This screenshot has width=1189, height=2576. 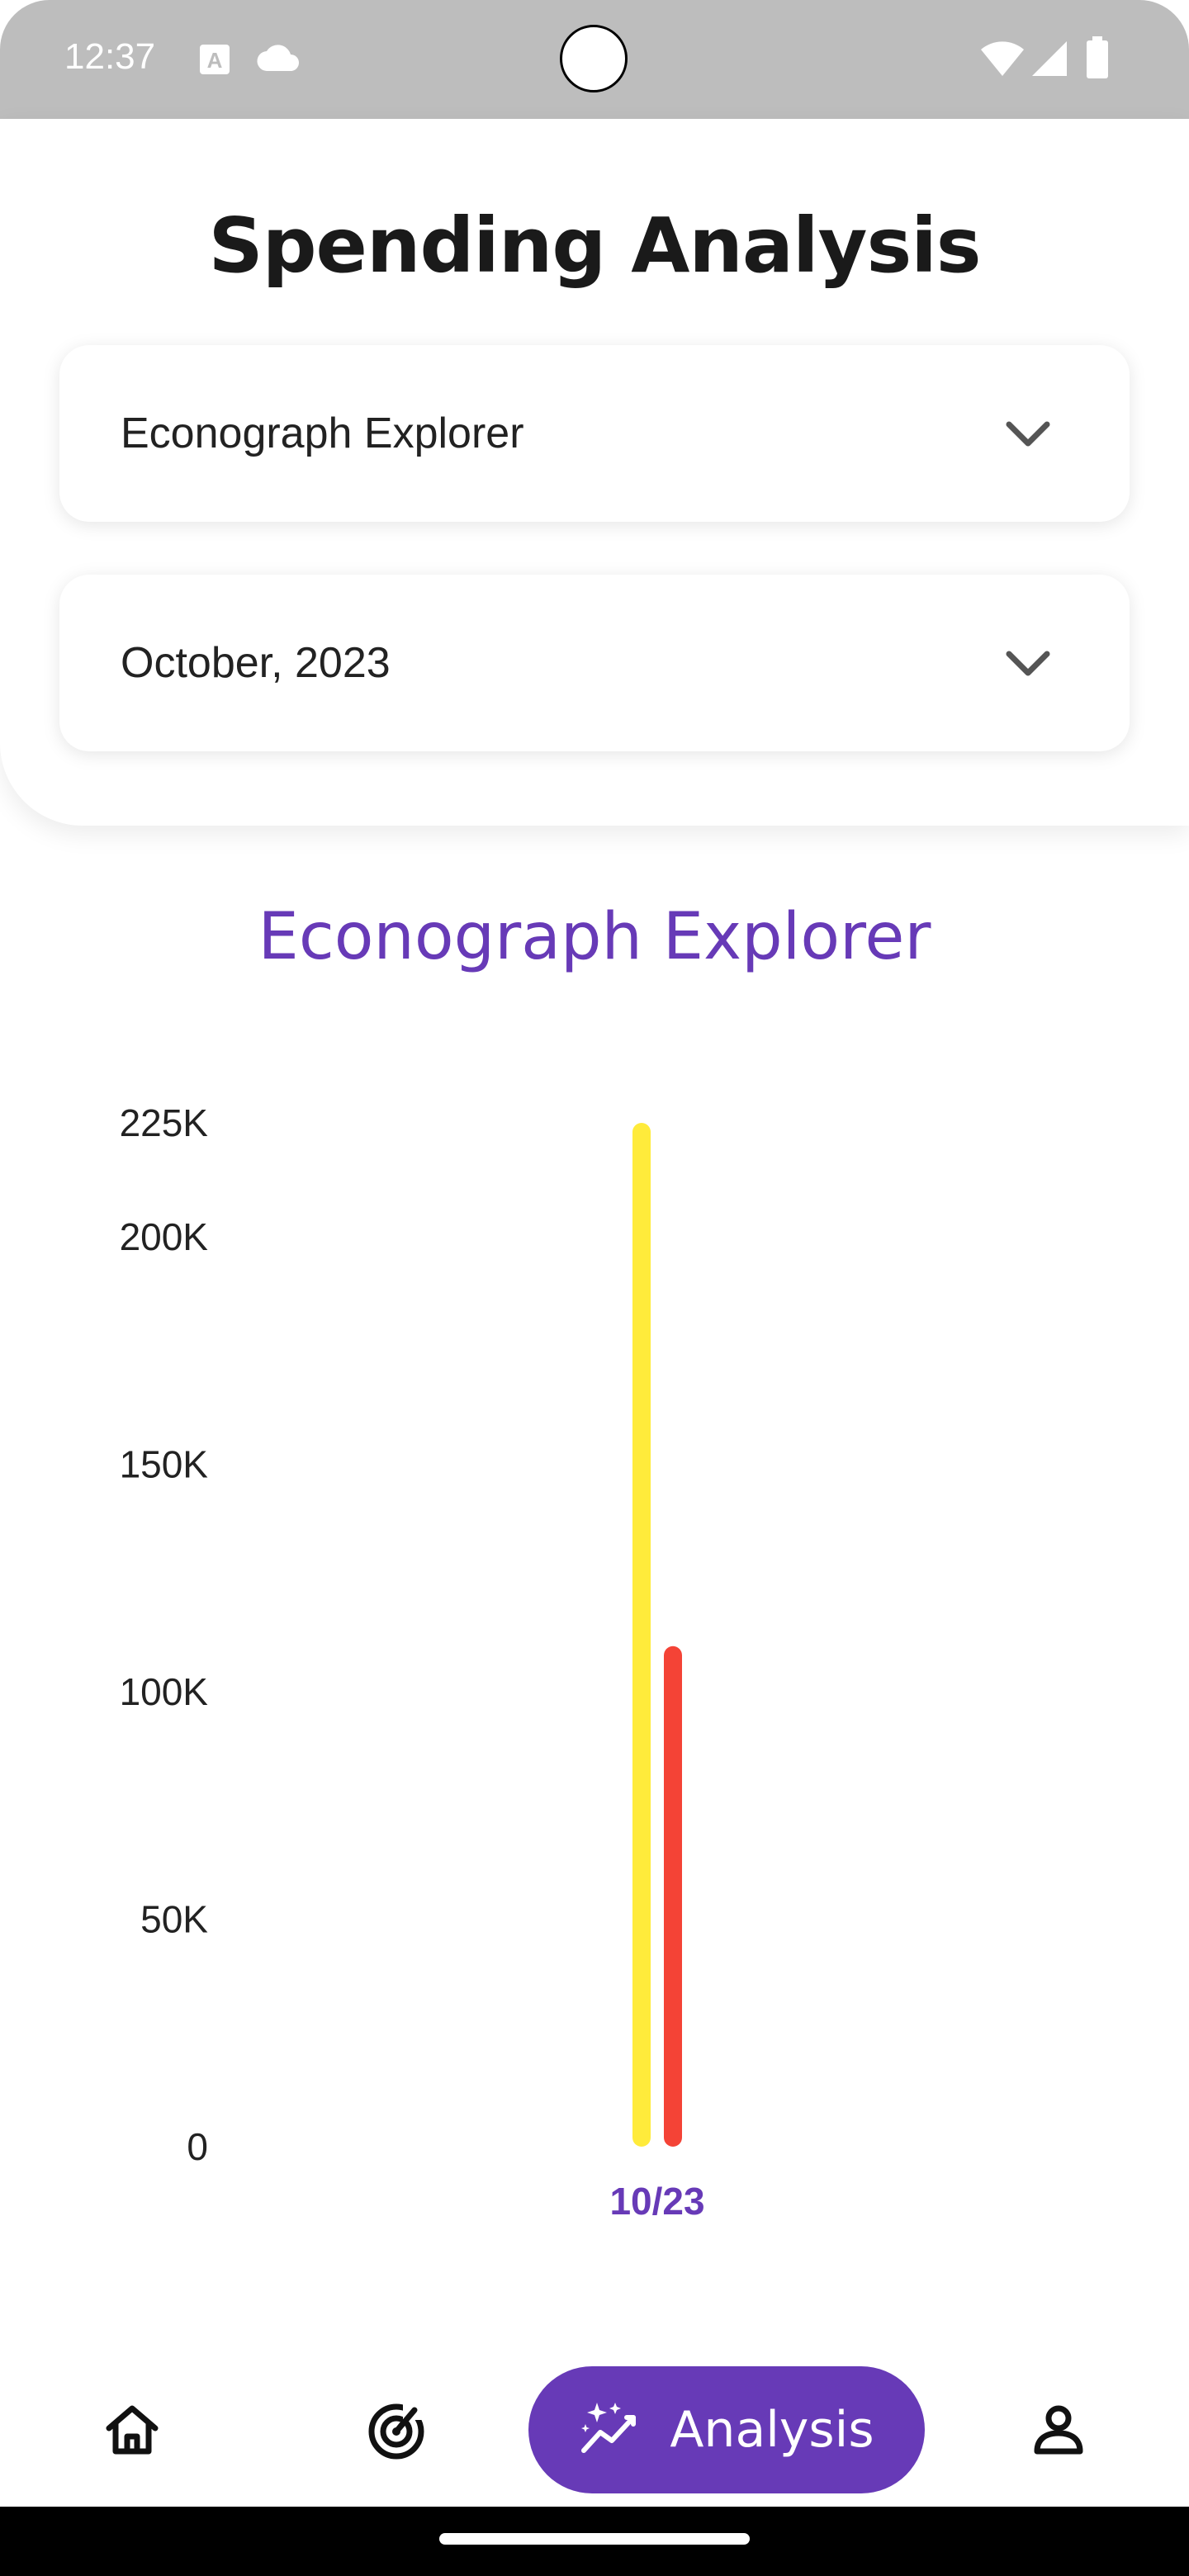 What do you see at coordinates (612, 2430) in the screenshot?
I see `sparkle-chart-icon` at bounding box center [612, 2430].